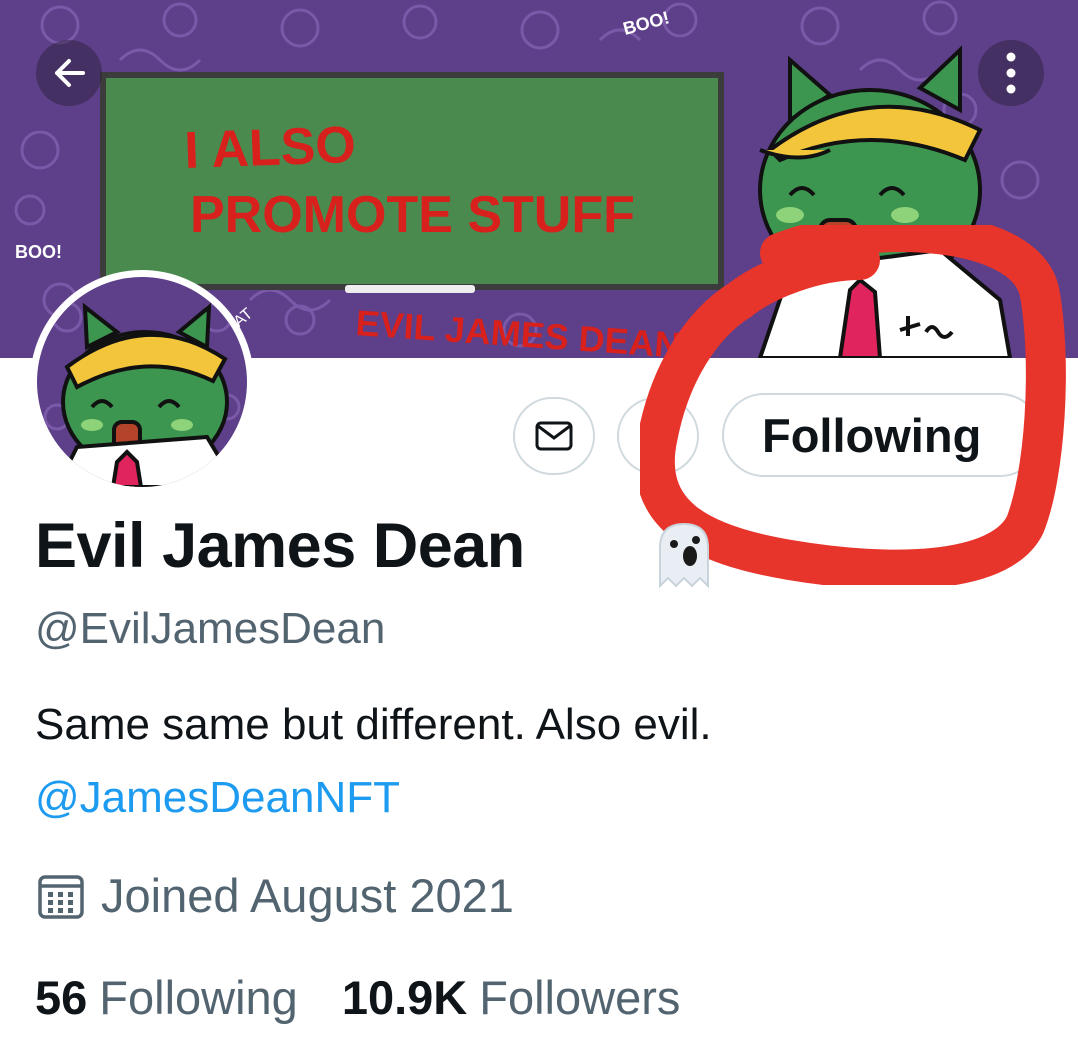 This screenshot has height=1049, width=1078. What do you see at coordinates (210, 628) in the screenshot?
I see `profile-handle: @EvilJamesDean` at bounding box center [210, 628].